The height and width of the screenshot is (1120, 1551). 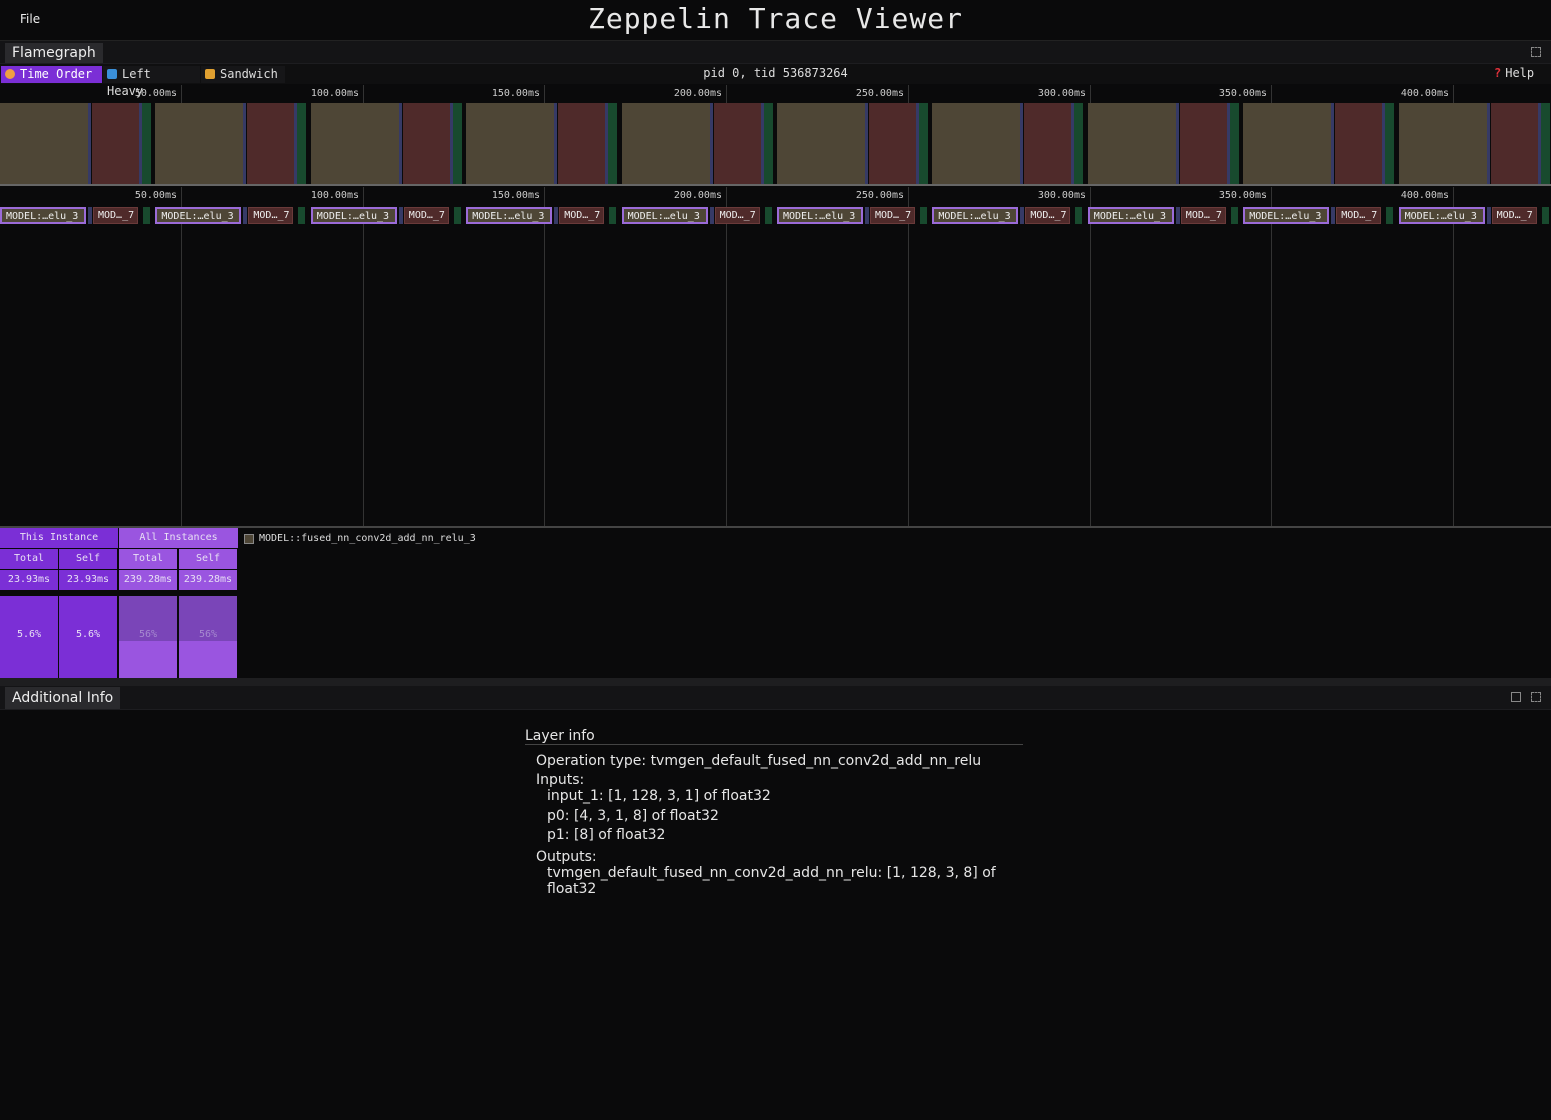 I want to click on stat-column-header: Total, so click(x=29, y=559).